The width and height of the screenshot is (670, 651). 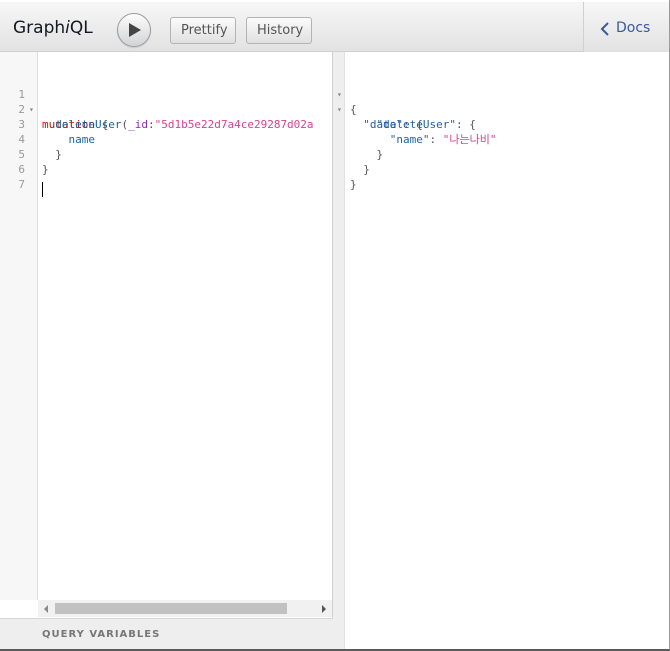 What do you see at coordinates (21, 184) in the screenshot?
I see `line-number: 7` at bounding box center [21, 184].